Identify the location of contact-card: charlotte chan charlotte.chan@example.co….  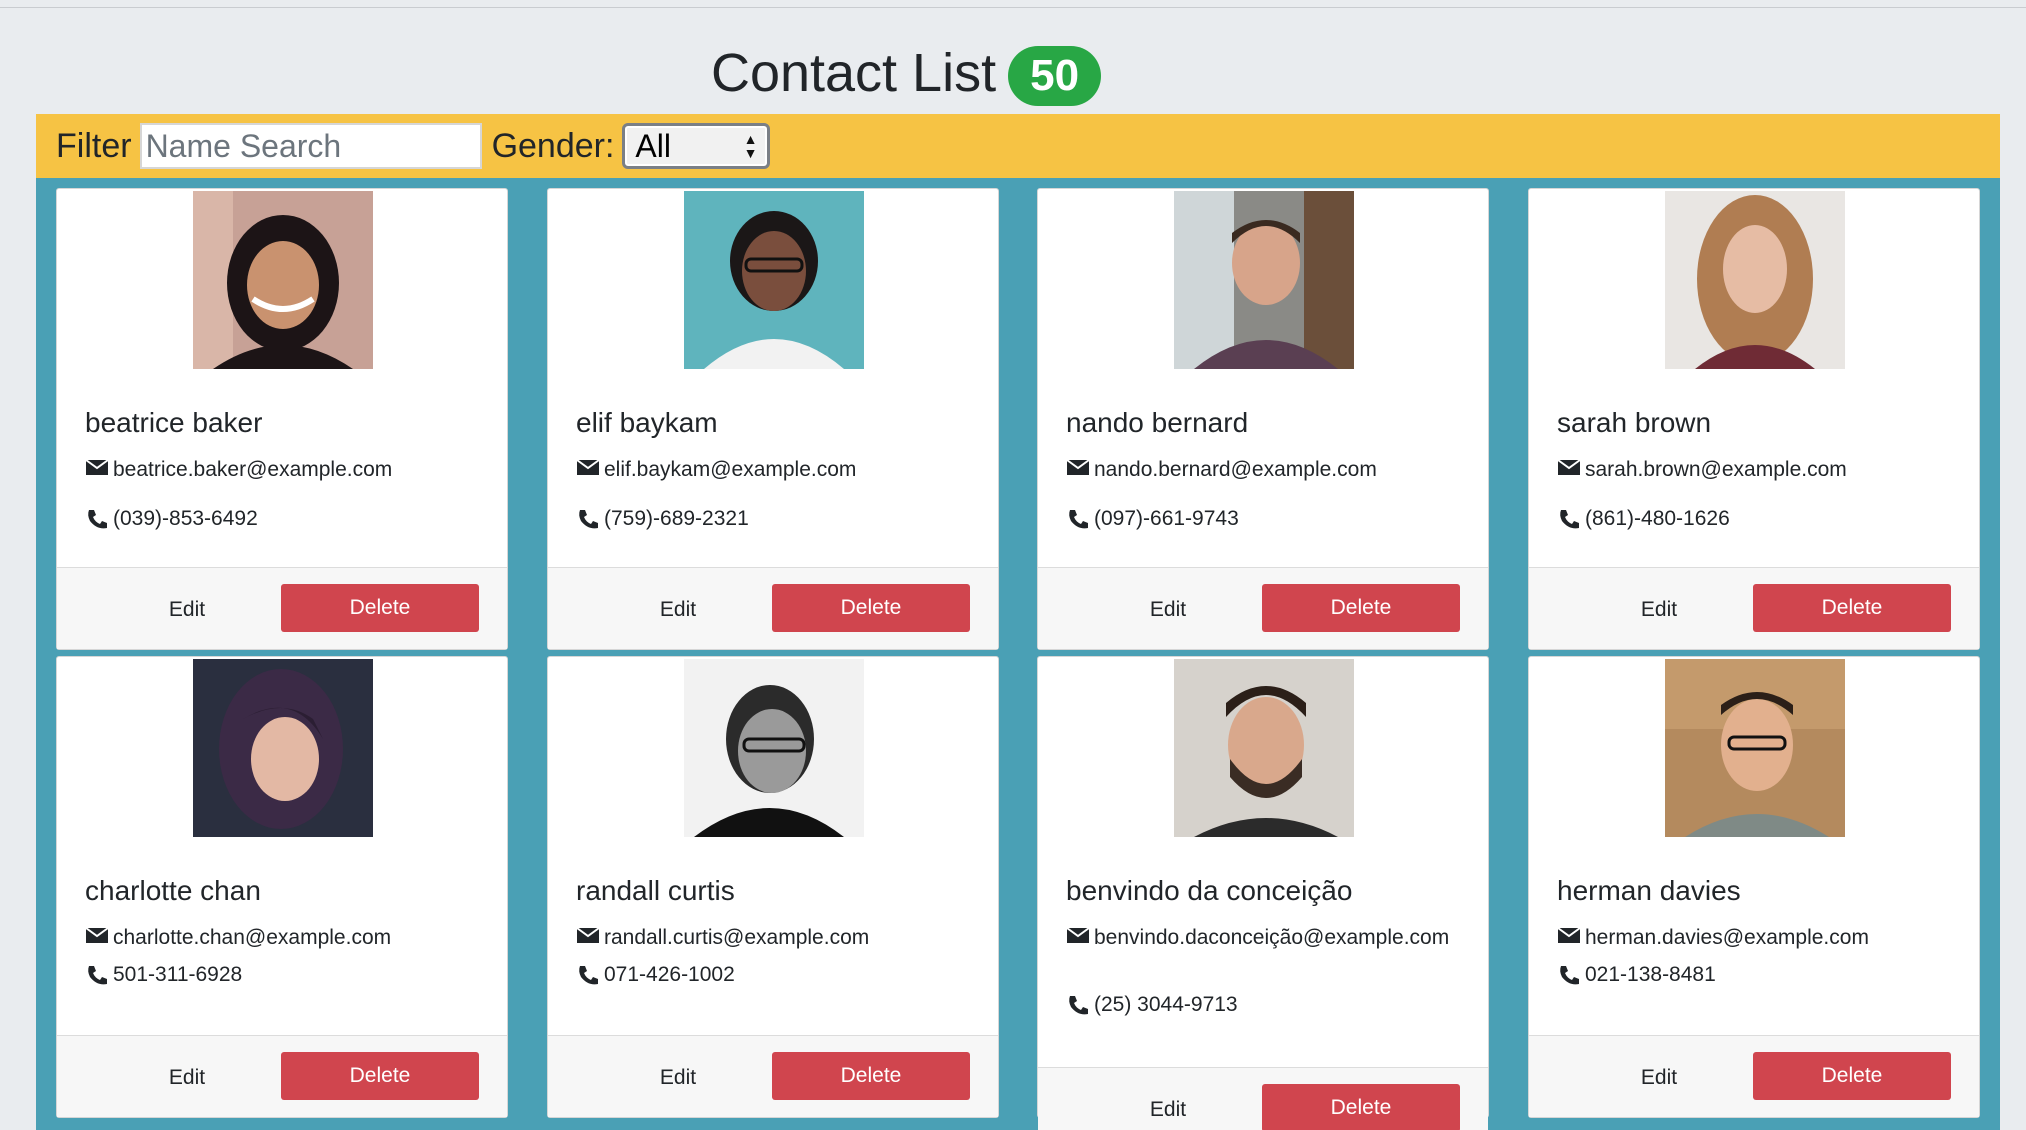
(282, 887).